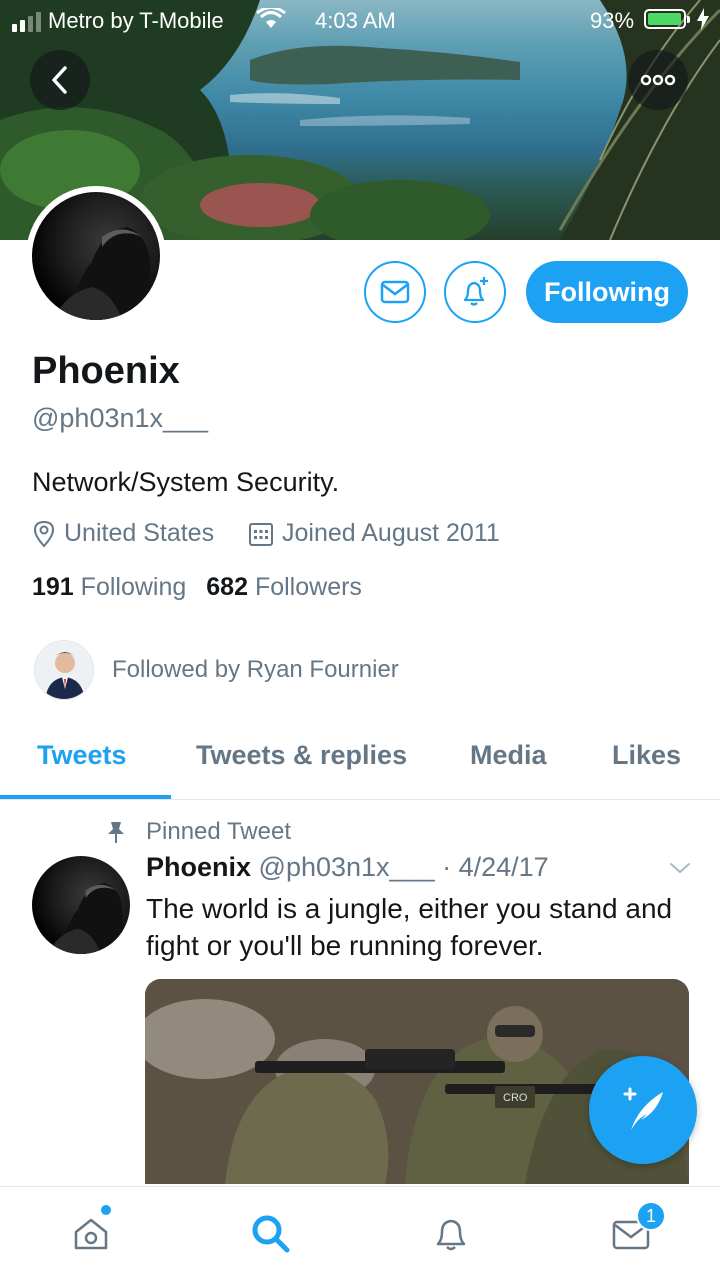 The image size is (720, 1280). Describe the element at coordinates (227, 587) in the screenshot. I see `followers-count: 682` at that location.